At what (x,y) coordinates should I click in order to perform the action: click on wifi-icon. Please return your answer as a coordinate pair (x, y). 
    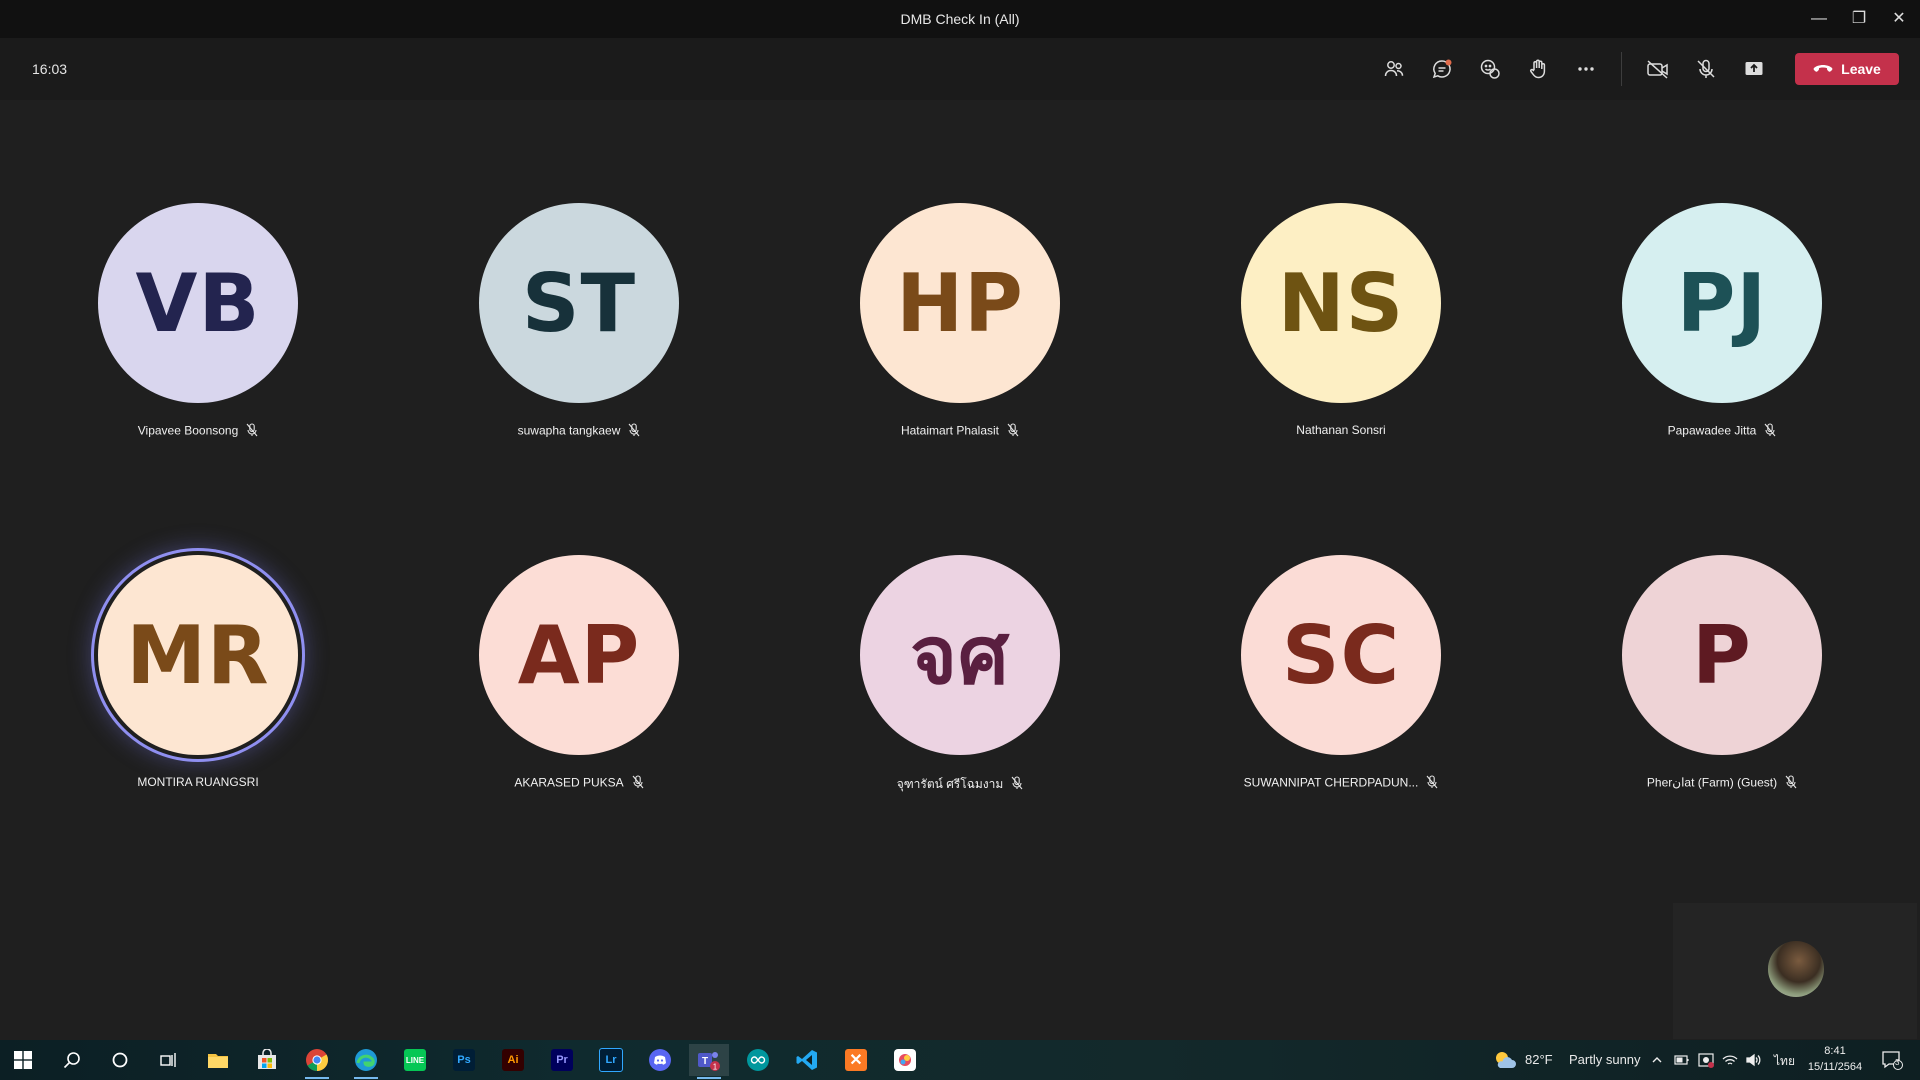
    Looking at the image, I should click on (1730, 1060).